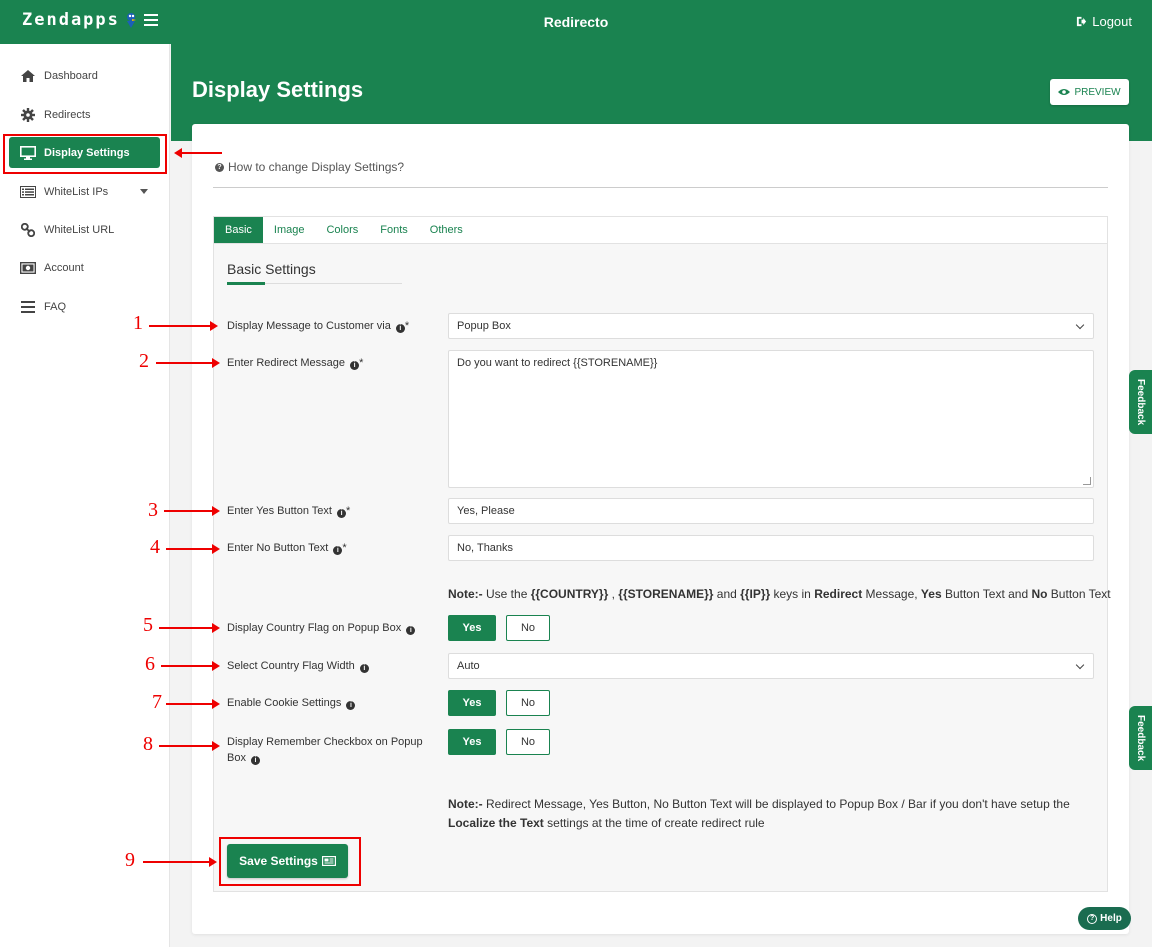 Image resolution: width=1152 pixels, height=947 pixels. What do you see at coordinates (219, 167) in the screenshot?
I see `question-icon: ?` at bounding box center [219, 167].